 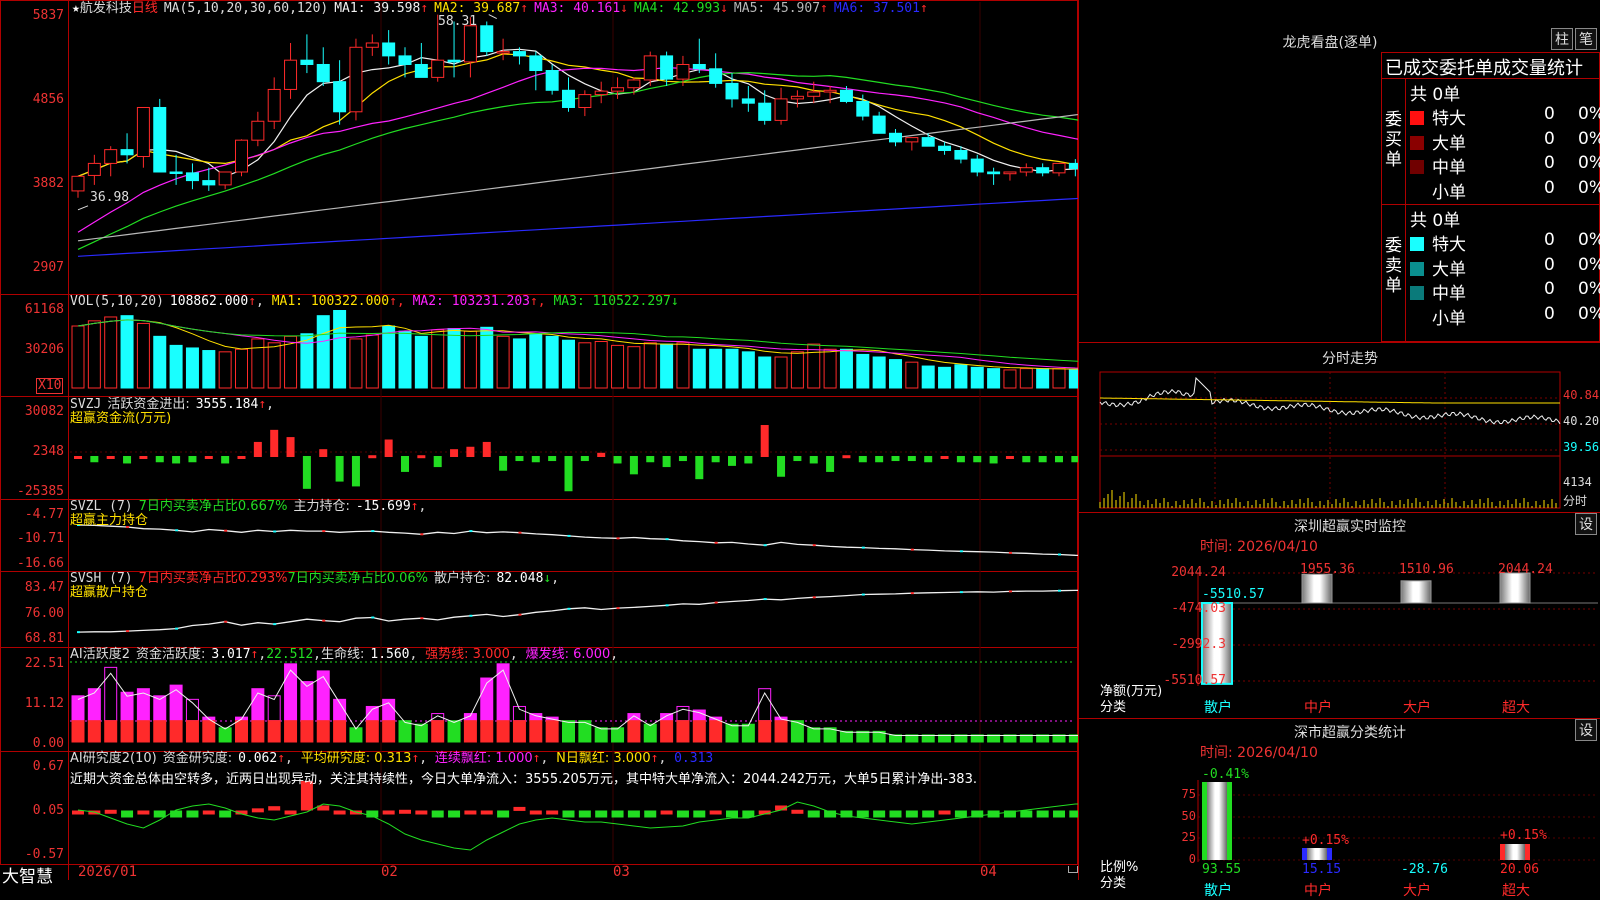 What do you see at coordinates (1525, 569) in the screenshot?
I see `sz-value-label: 2044.24` at bounding box center [1525, 569].